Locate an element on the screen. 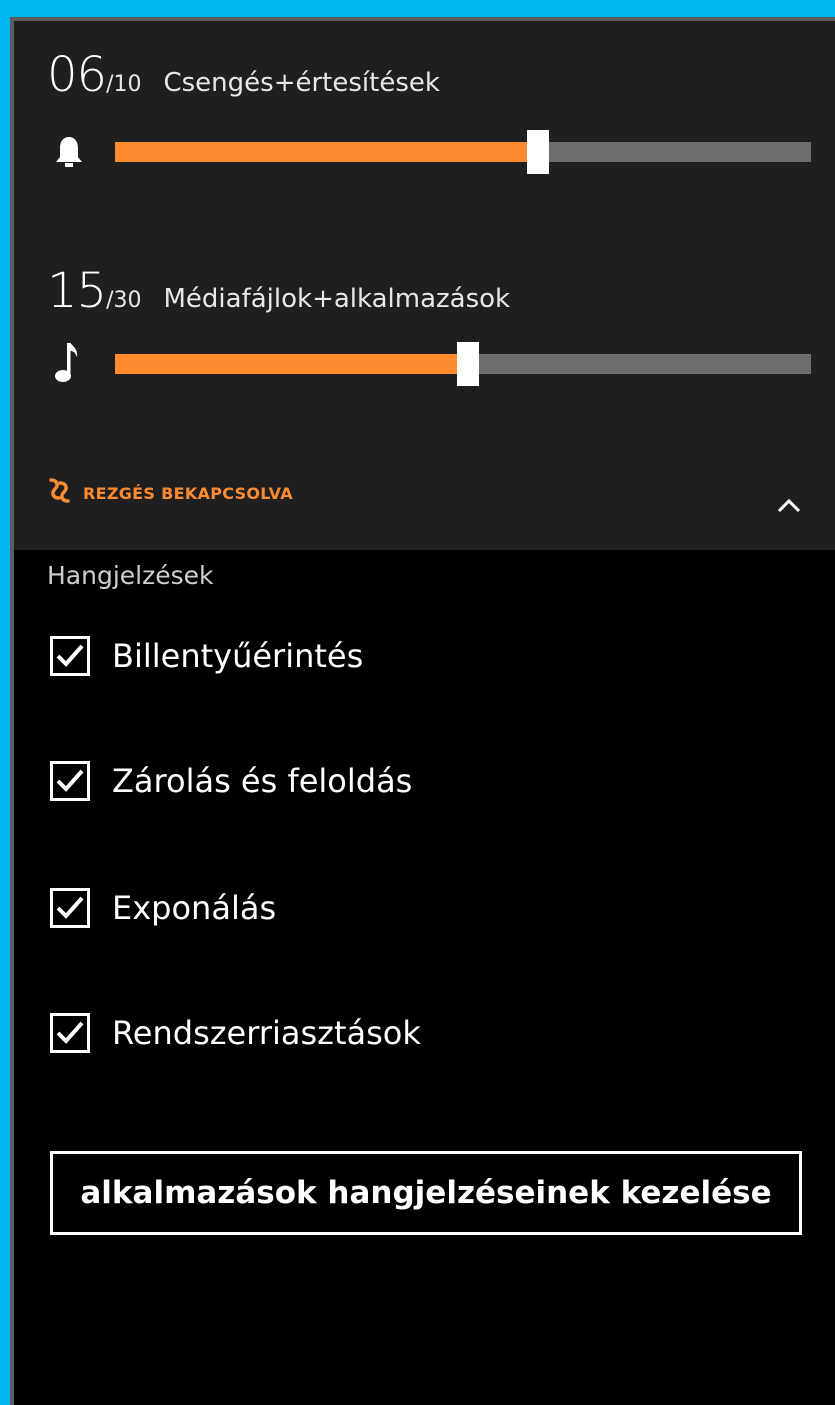  system-label: Rendszerriasztások is located at coordinates (266, 1033).